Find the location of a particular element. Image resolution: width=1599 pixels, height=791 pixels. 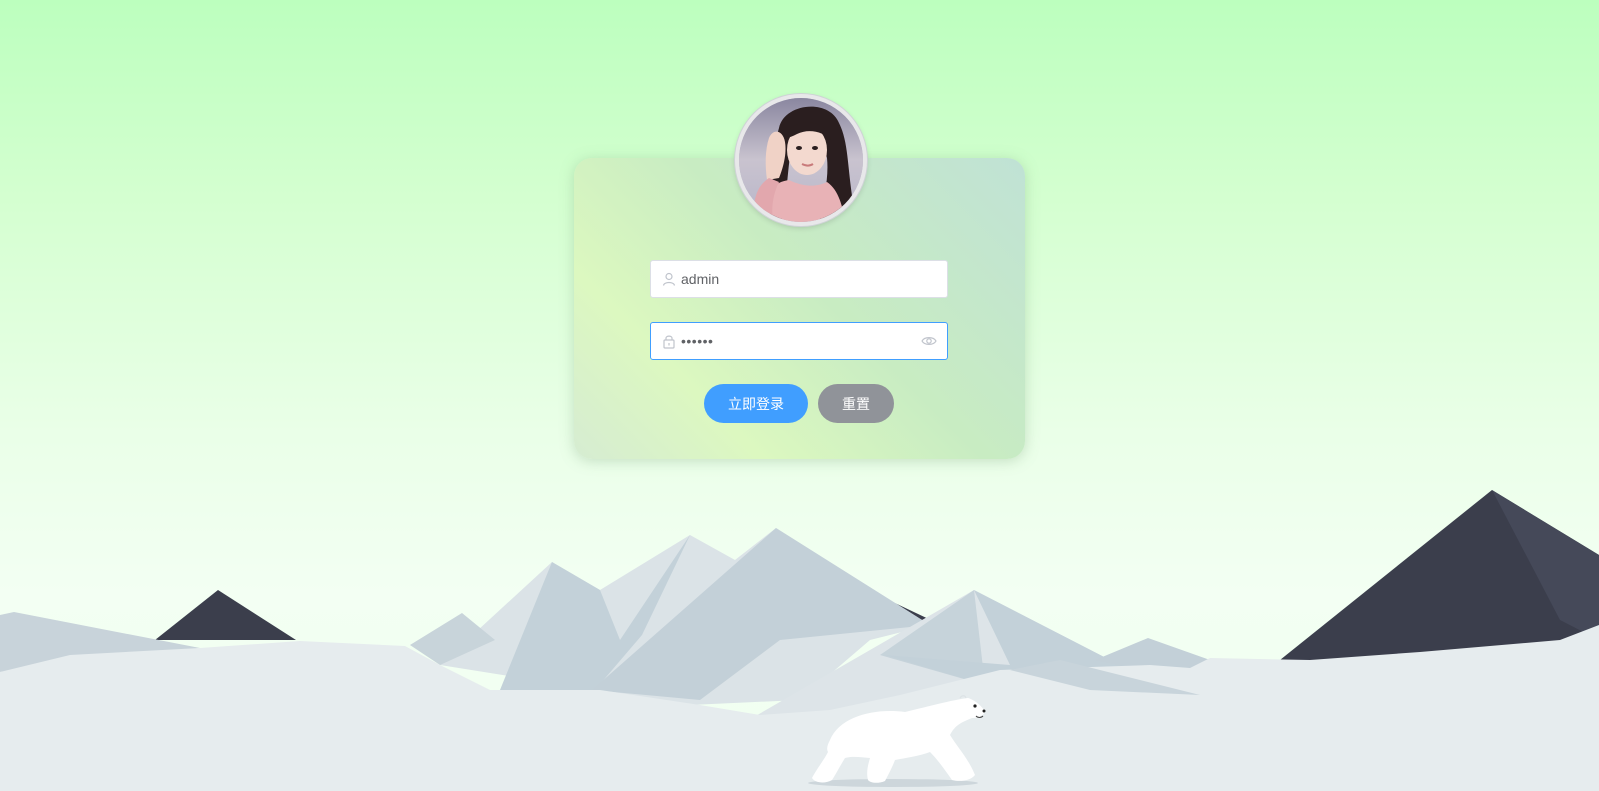

avatar-portrait-image is located at coordinates (801, 160).